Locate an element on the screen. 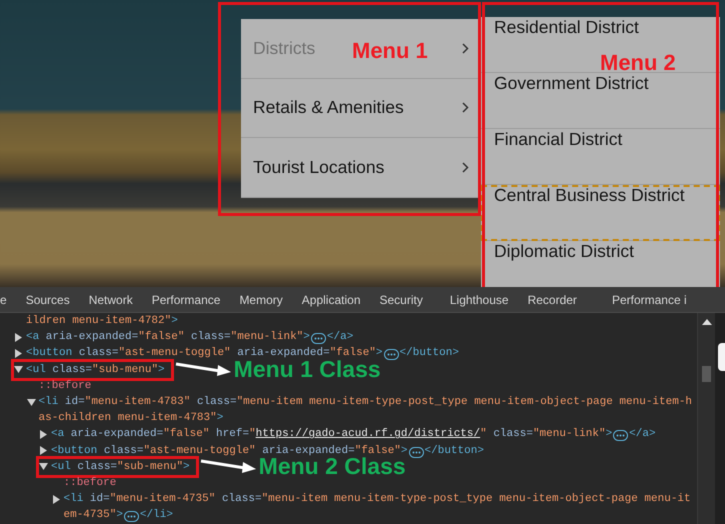  code-text: <li id="menu-item-4783" class="menu-item menu-item-type-post_type menu-item-object-page menu-item-has-children menu-item-4783"> is located at coordinates (365, 410).